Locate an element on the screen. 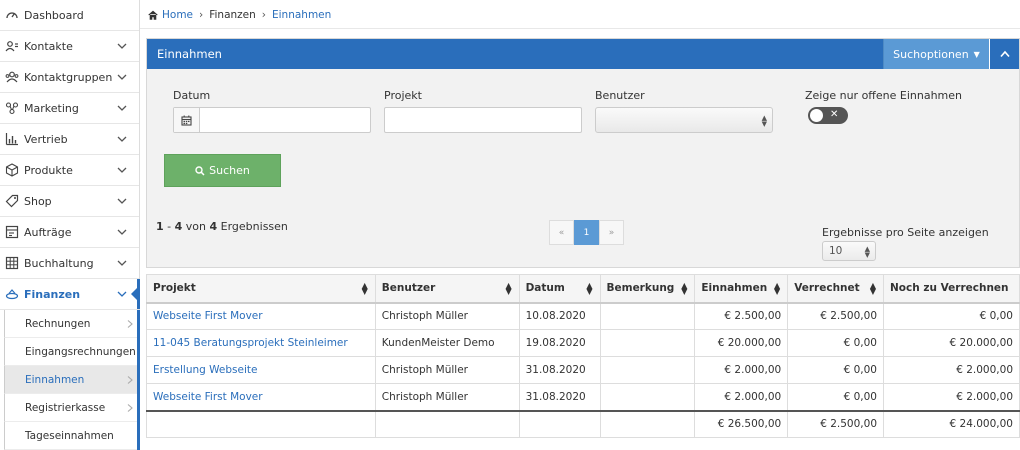 This screenshot has width=1020, height=450. sidebar-item-finanzen: Finanzen is located at coordinates (70, 294).